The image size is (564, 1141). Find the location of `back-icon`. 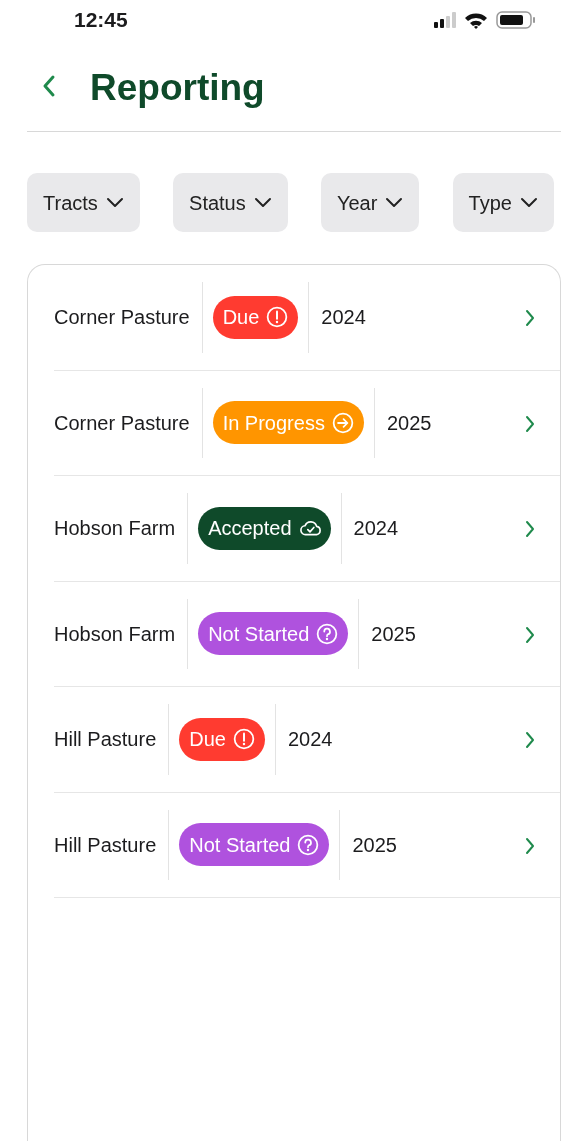

back-icon is located at coordinates (49, 85).